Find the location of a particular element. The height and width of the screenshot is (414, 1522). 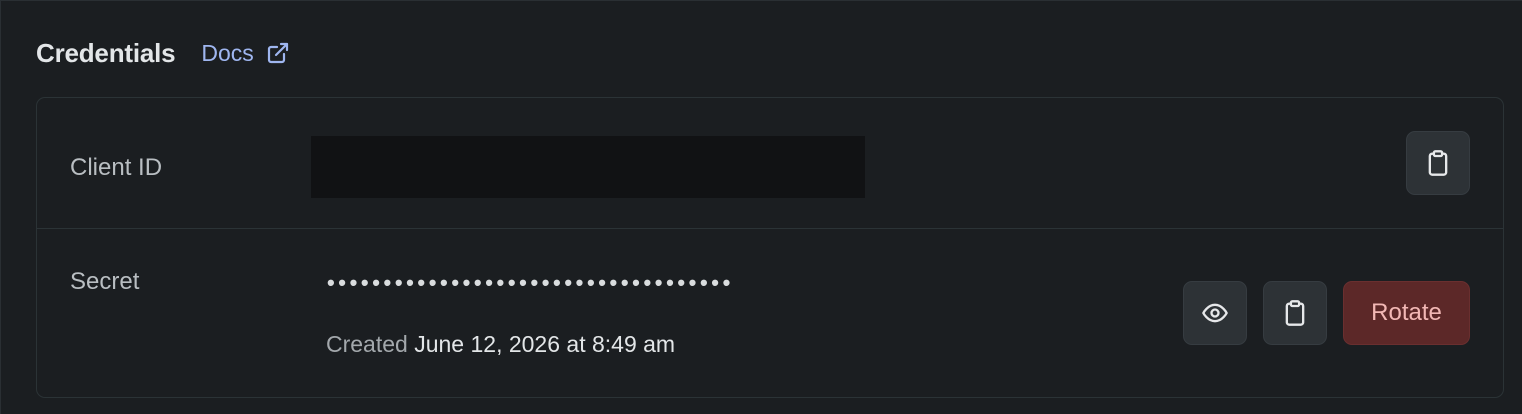

panel-title: Credentials is located at coordinates (106, 52).